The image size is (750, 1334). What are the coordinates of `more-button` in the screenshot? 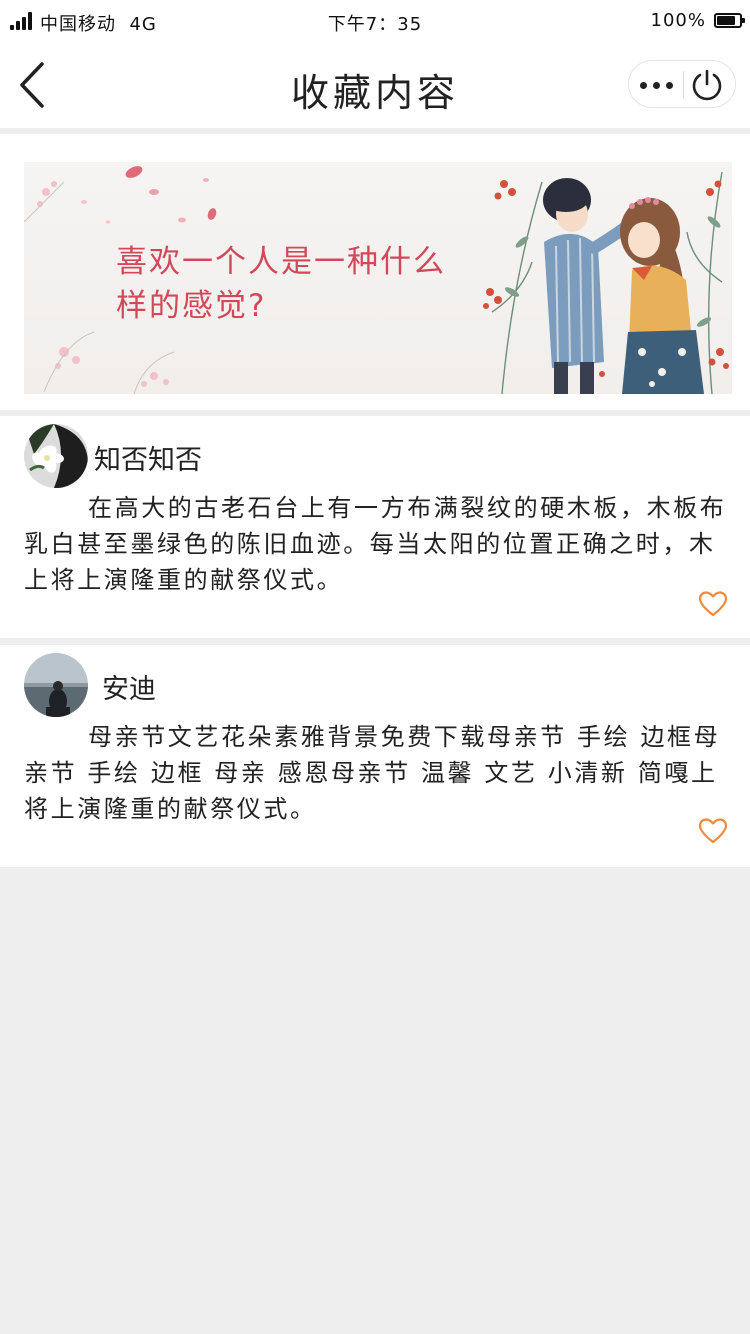 It's located at (656, 84).